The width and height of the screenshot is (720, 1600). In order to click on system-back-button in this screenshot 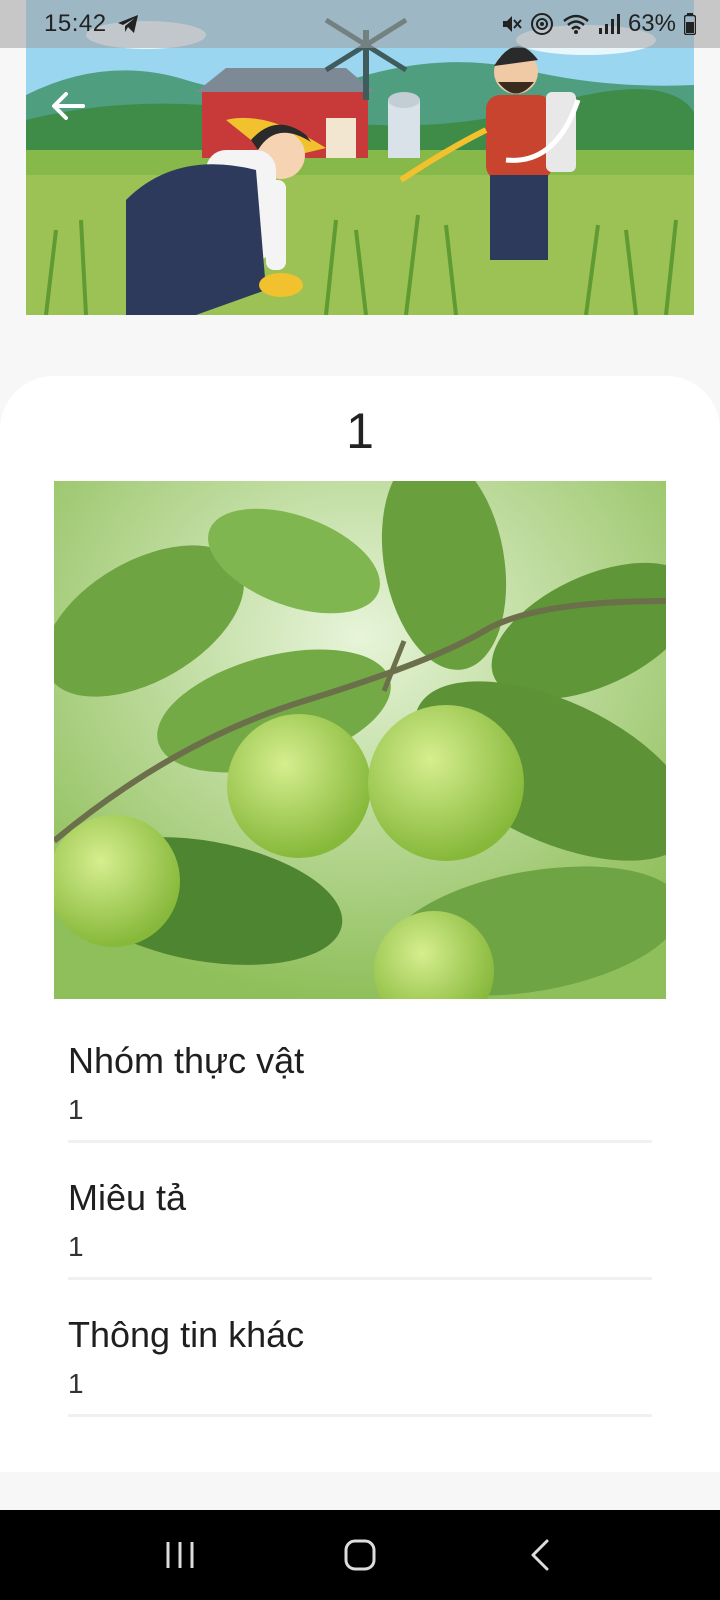, I will do `click(540, 1555)`.